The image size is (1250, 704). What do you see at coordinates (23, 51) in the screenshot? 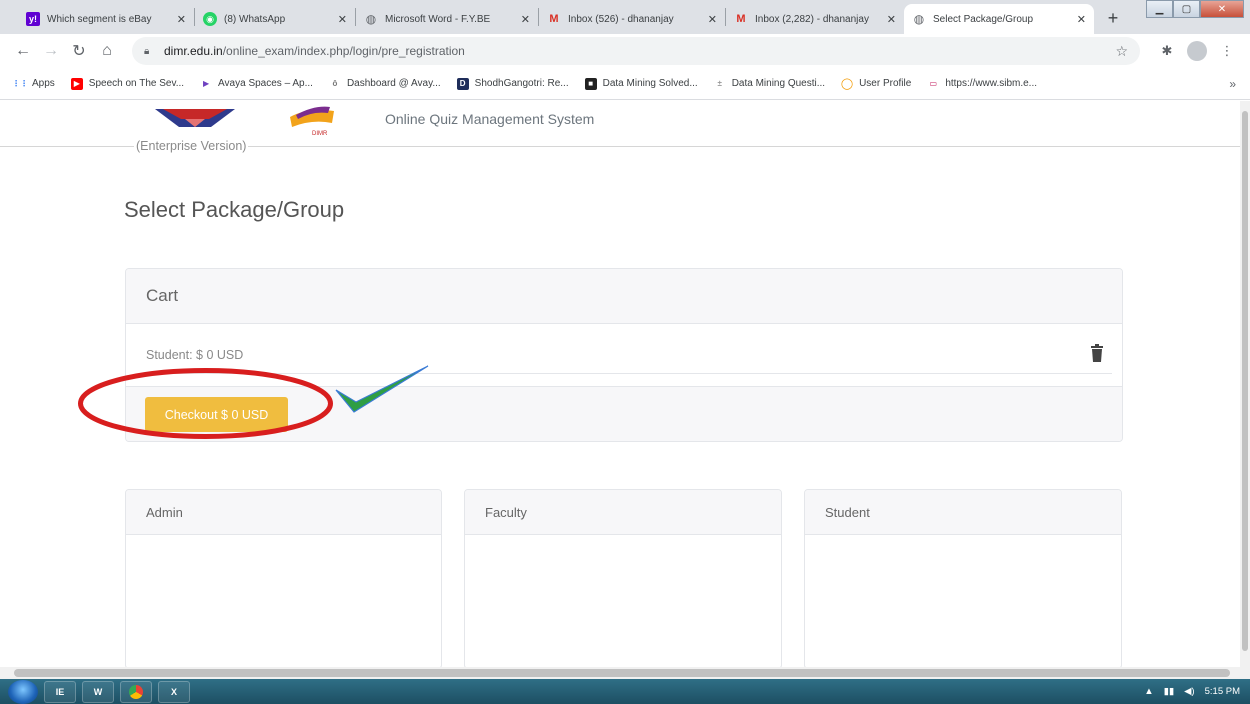
I see `back-icon: ←` at bounding box center [23, 51].